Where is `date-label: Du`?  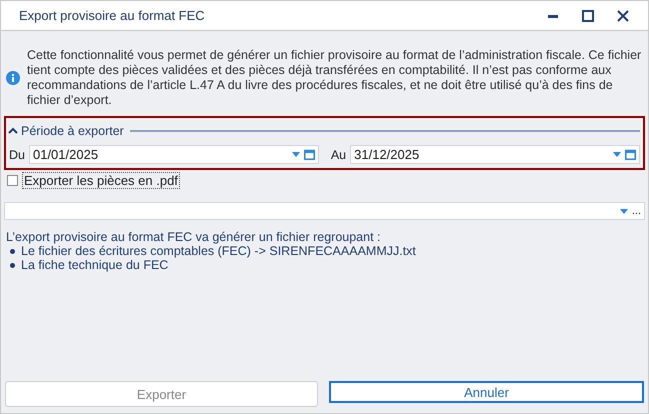 date-label: Du is located at coordinates (17, 155).